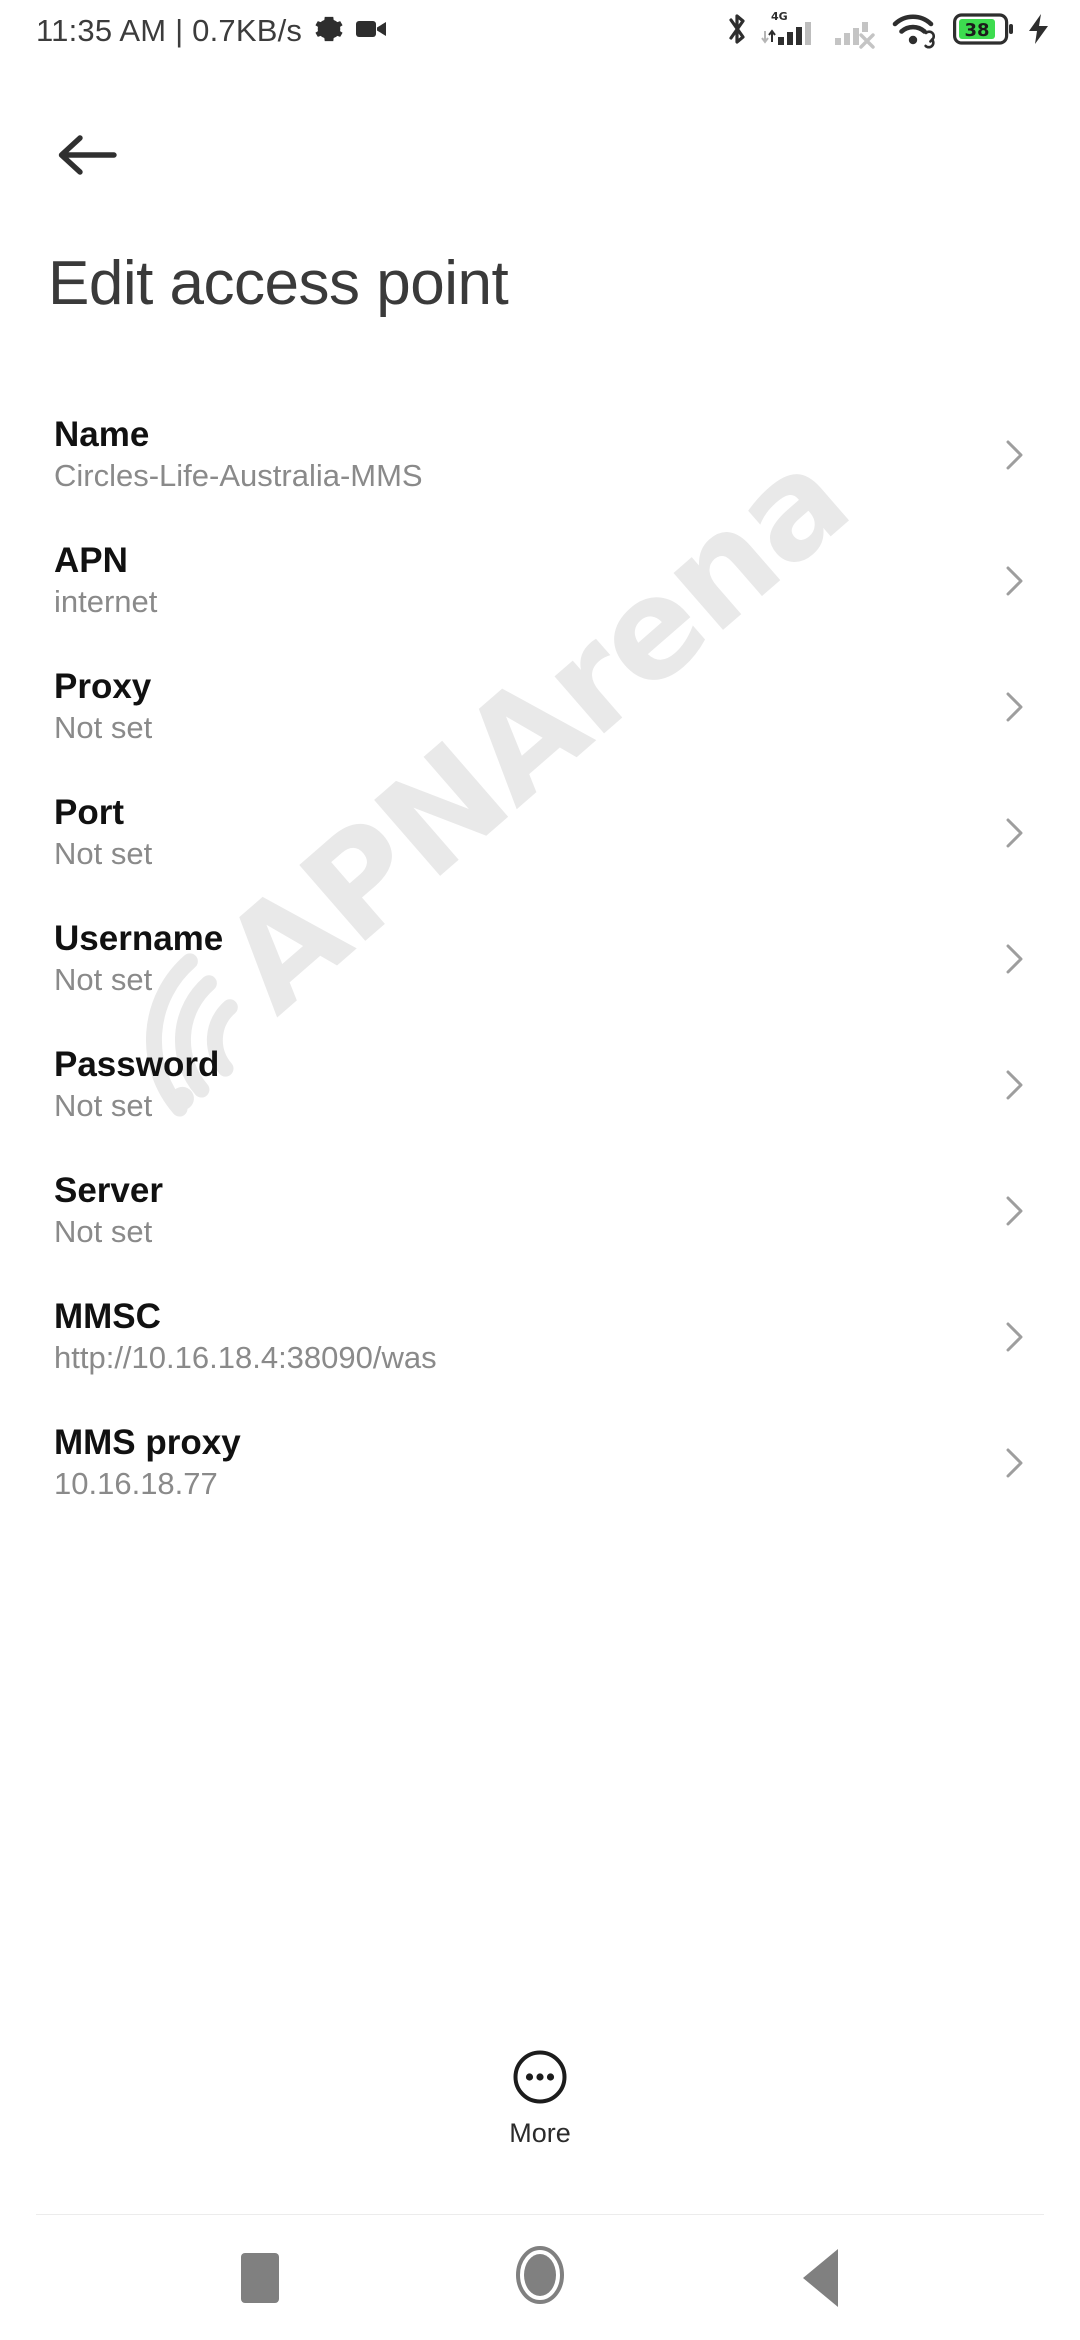 The image size is (1080, 2340). I want to click on row-label: Name, so click(102, 435).